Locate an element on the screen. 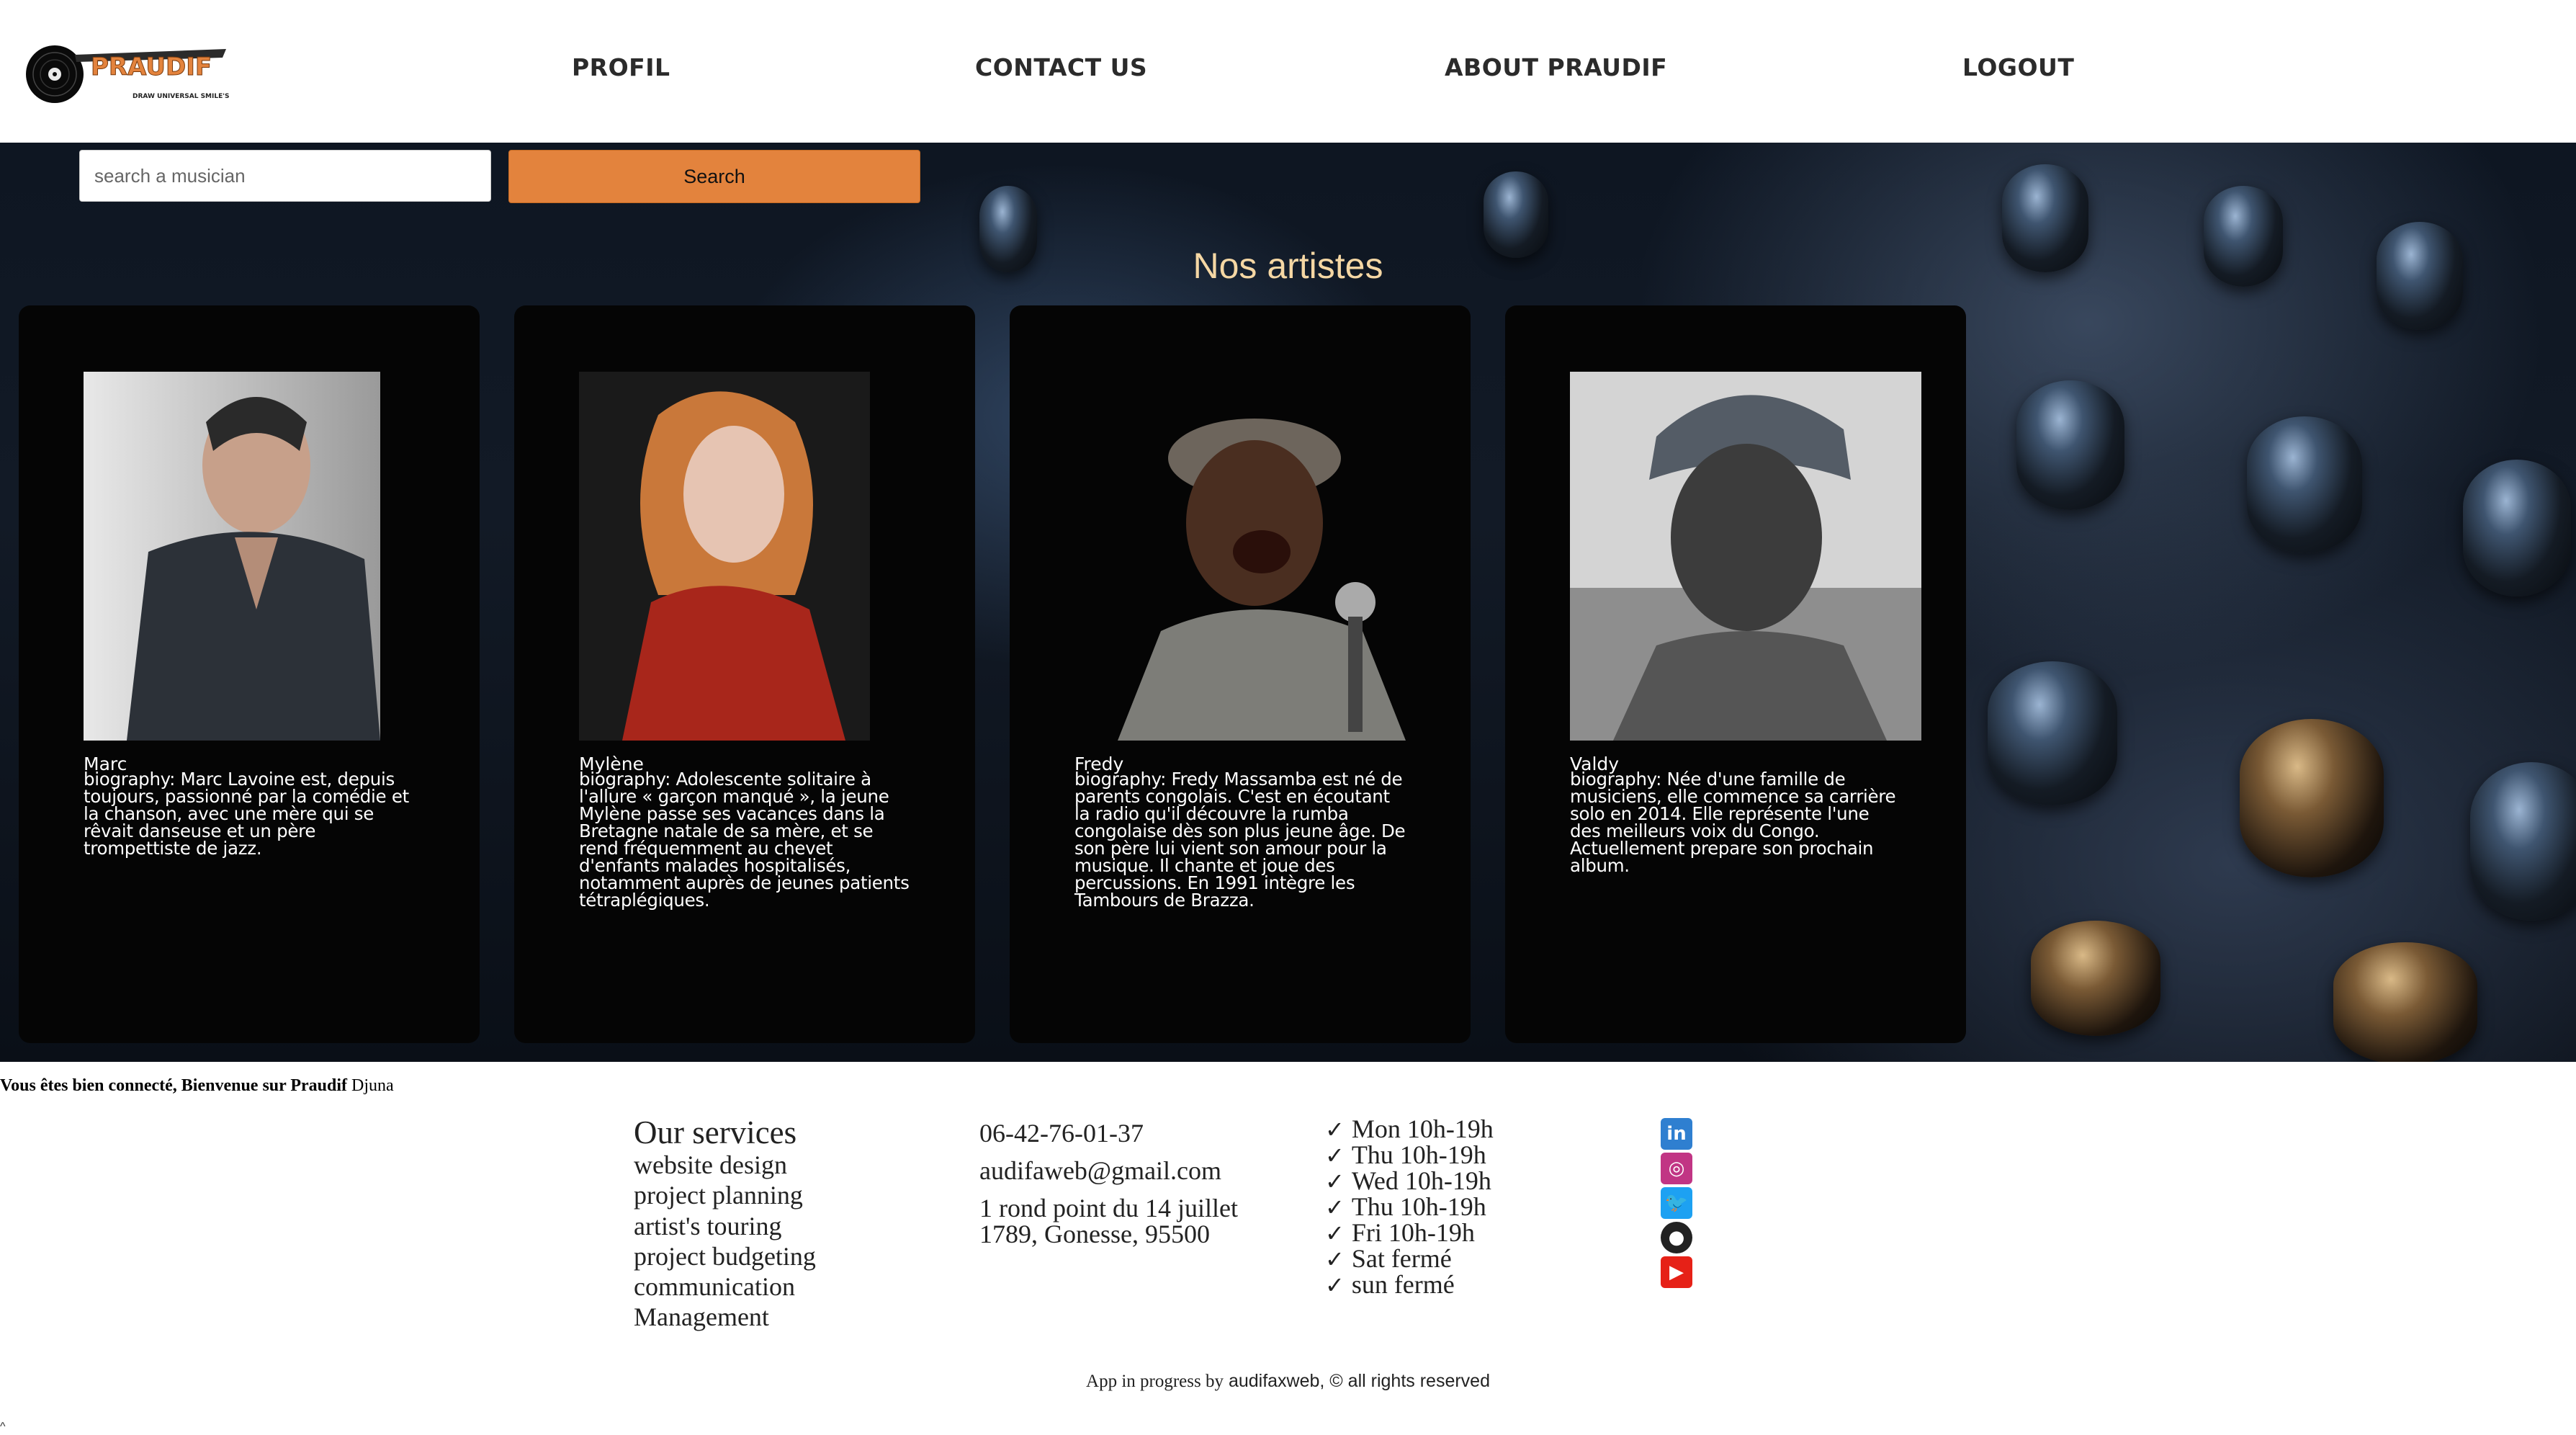 Image resolution: width=2576 pixels, height=1435 pixels. service-item: project budgeting is located at coordinates (725, 1256).